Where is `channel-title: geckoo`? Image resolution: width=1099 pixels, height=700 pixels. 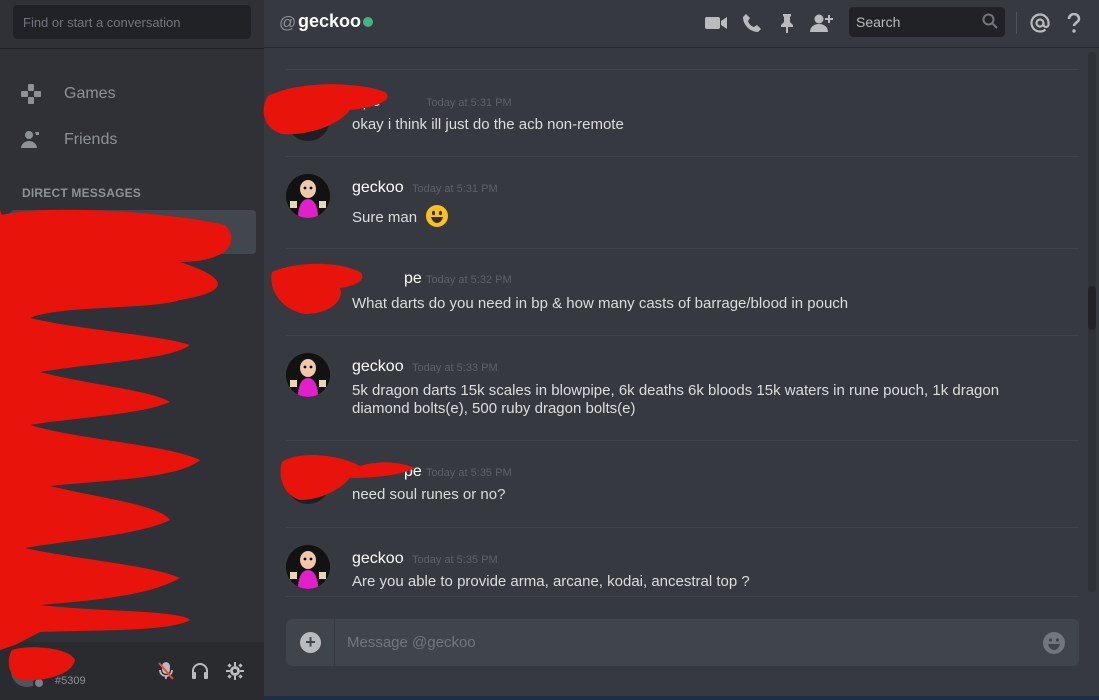
channel-title: geckoo is located at coordinates (330, 21).